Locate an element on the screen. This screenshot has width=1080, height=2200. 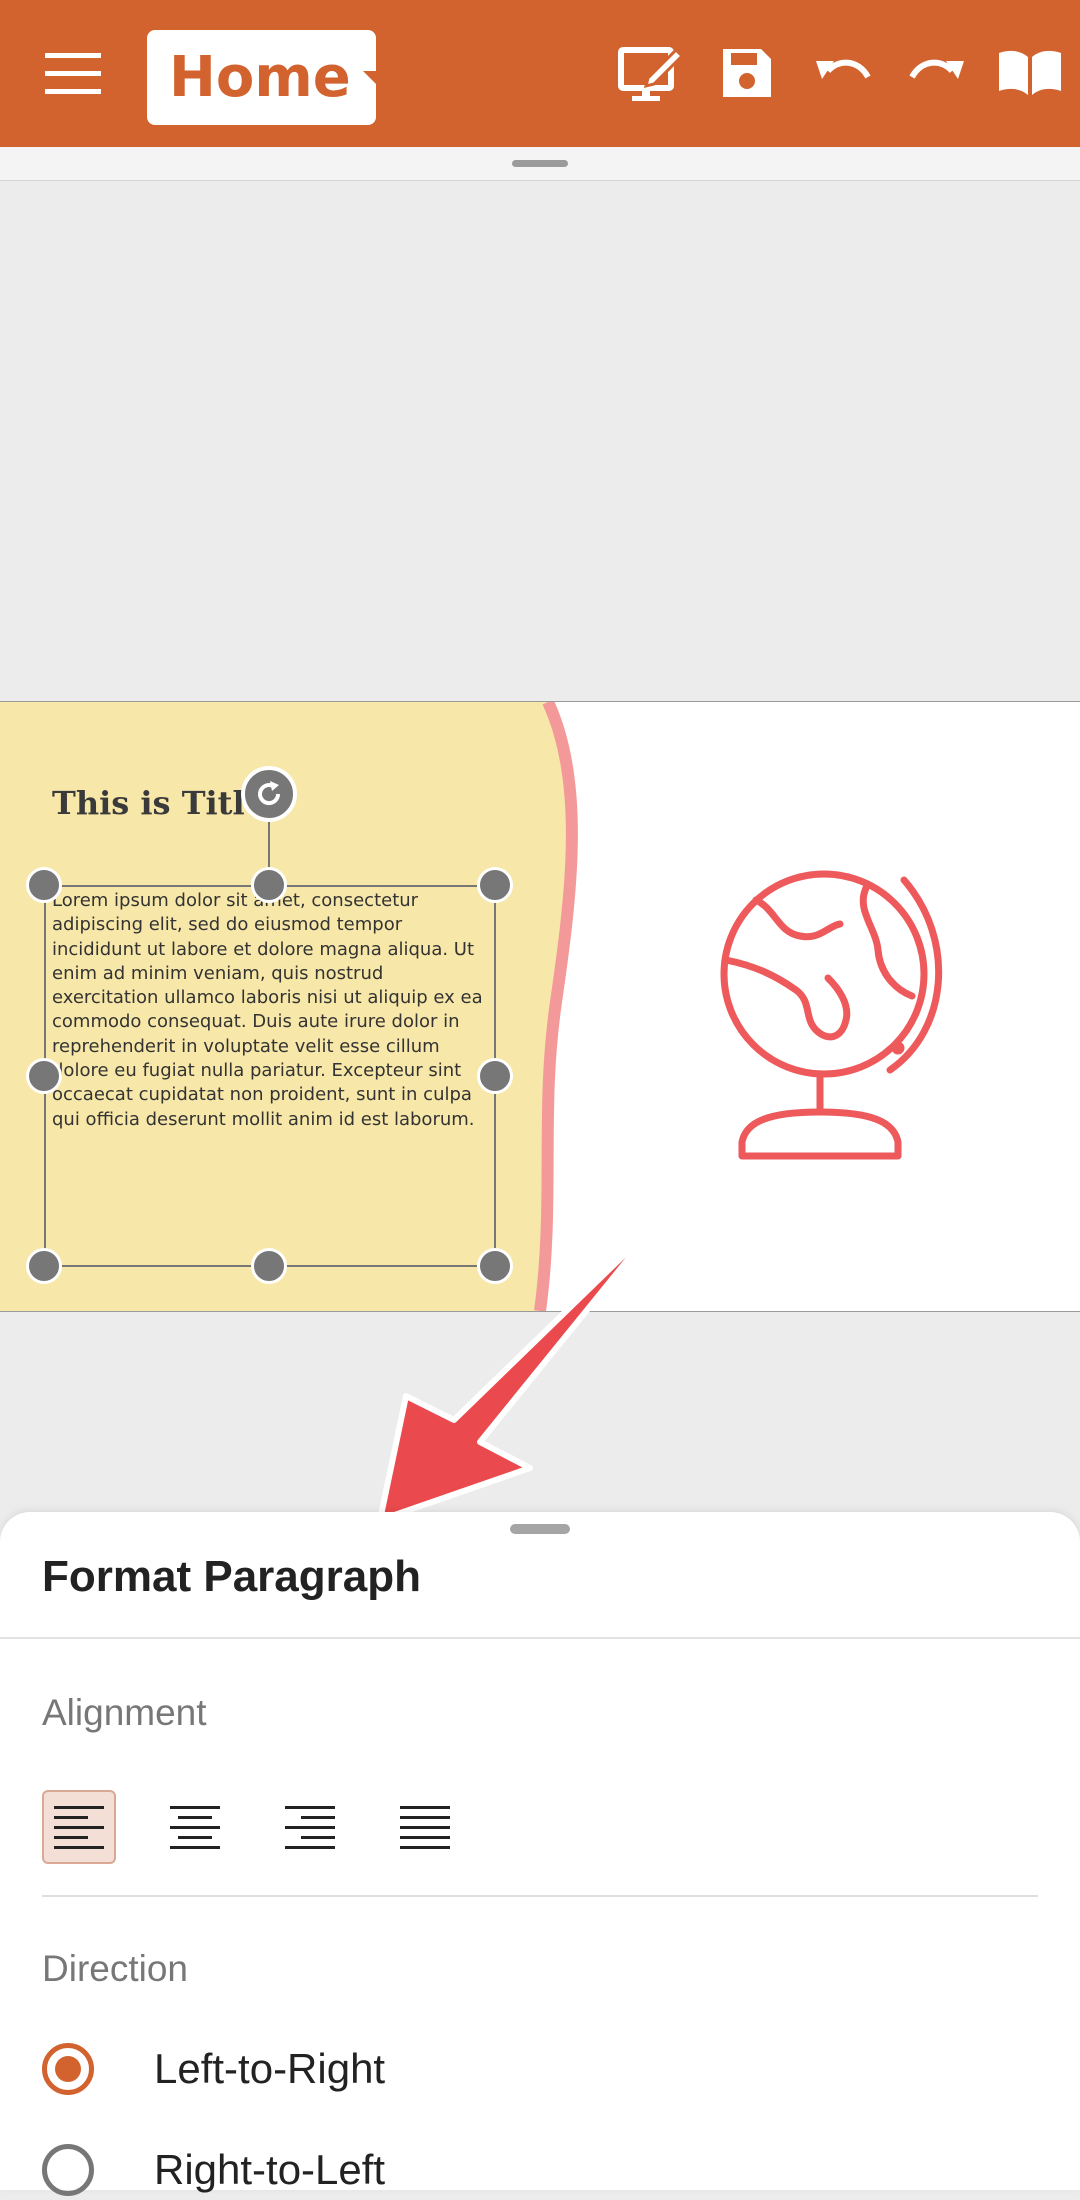
ribbon-collapsed-strip is located at coordinates (540, 164).